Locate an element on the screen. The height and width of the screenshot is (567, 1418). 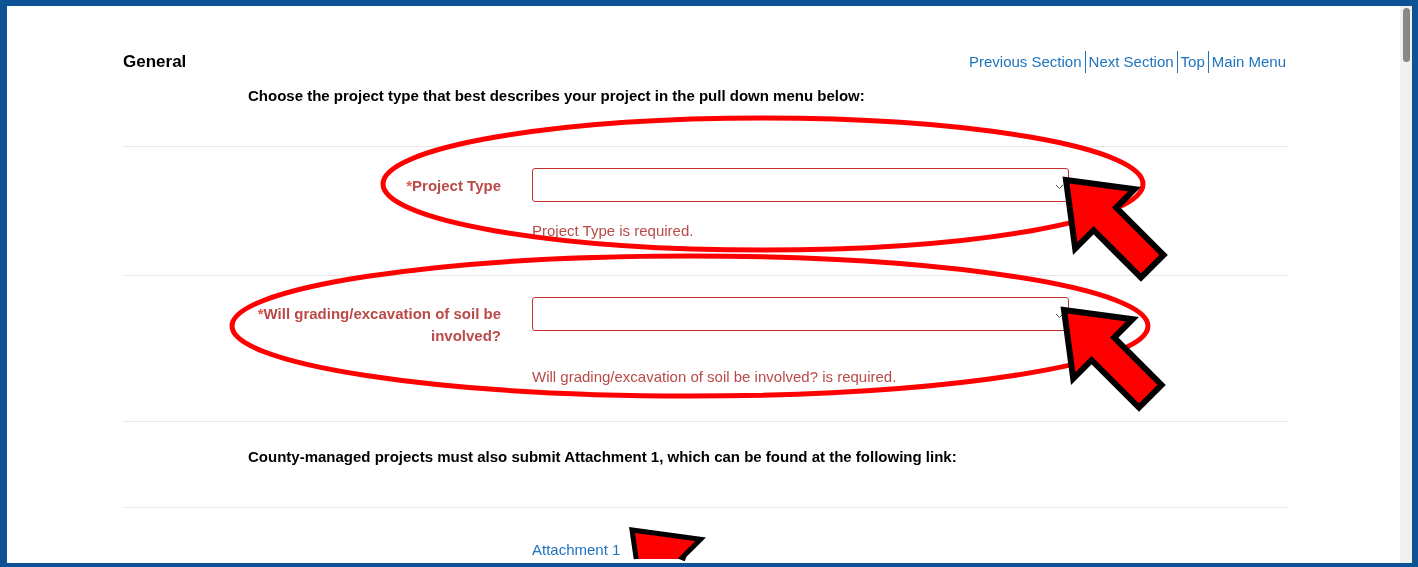
nav-link: Previous Section is located at coordinates (1025, 62).